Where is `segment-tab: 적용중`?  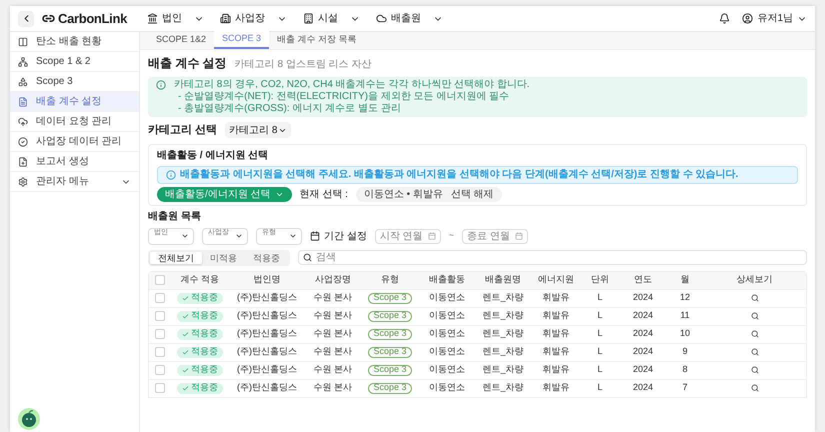
segment-tab: 적용중 is located at coordinates (266, 258).